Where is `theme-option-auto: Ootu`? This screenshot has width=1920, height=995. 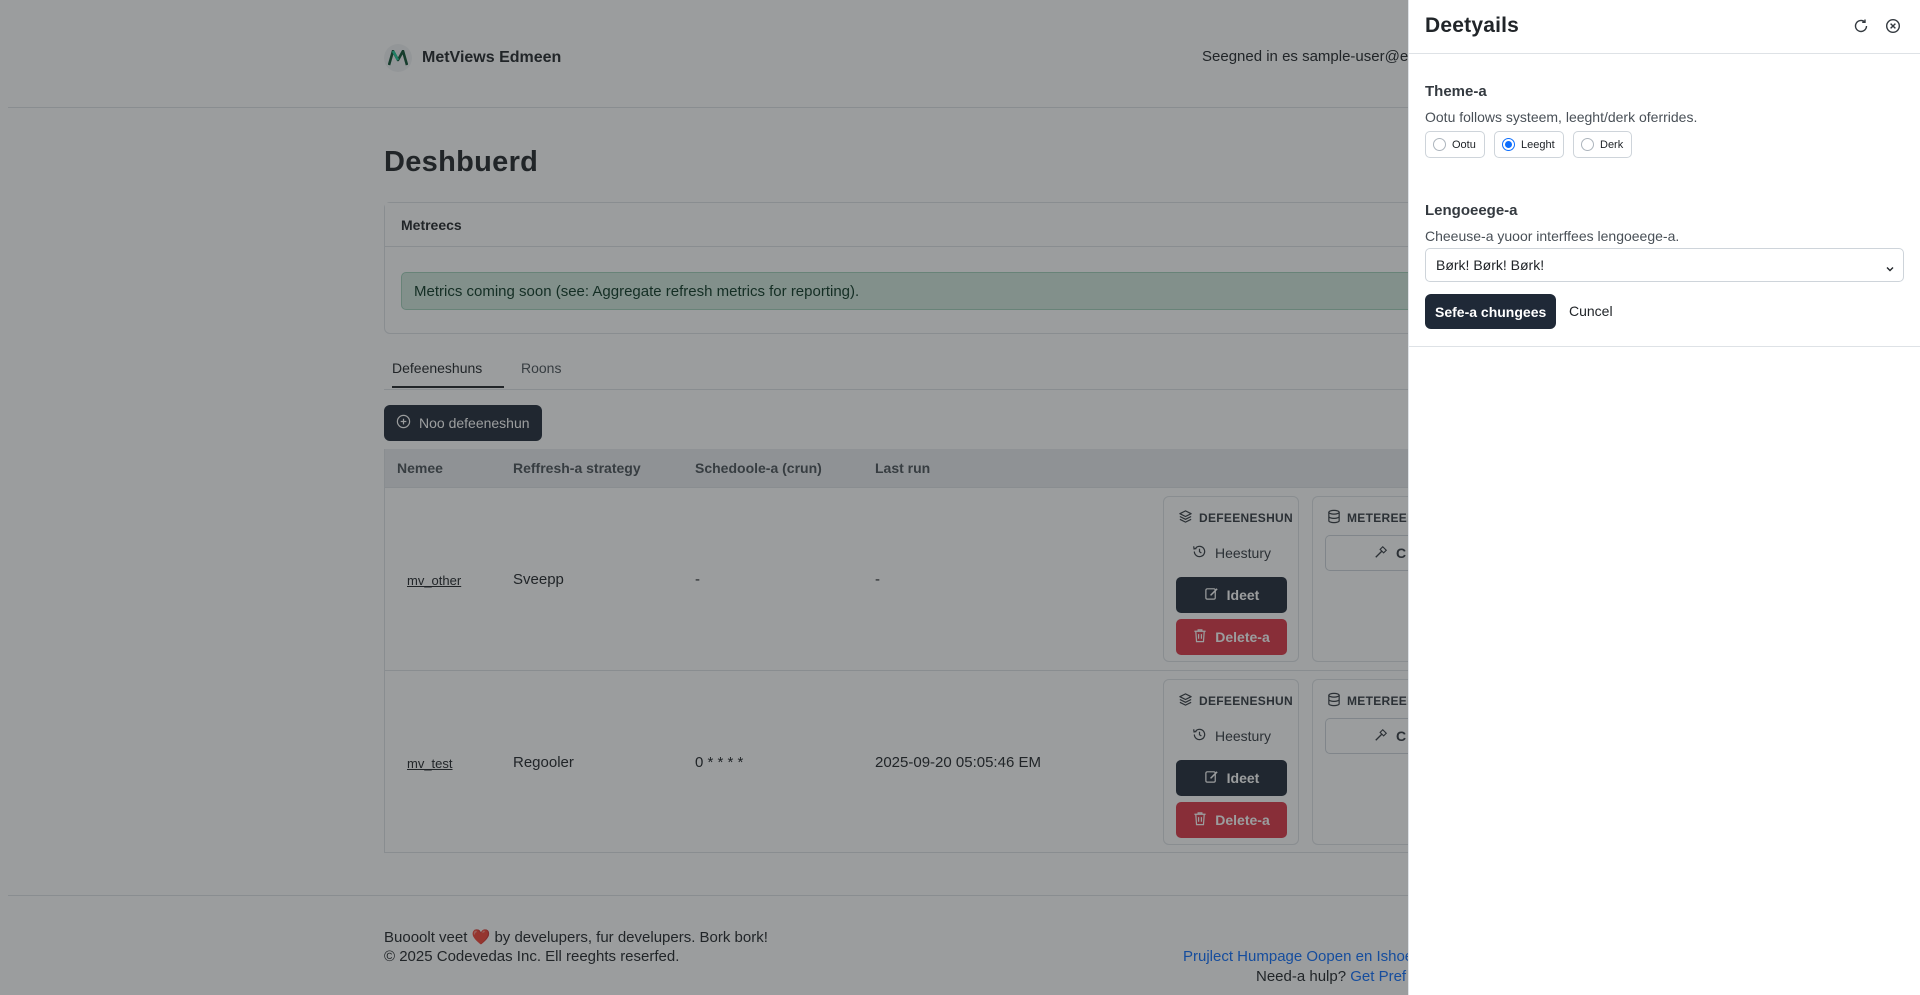
theme-option-auto: Ootu is located at coordinates (1455, 144).